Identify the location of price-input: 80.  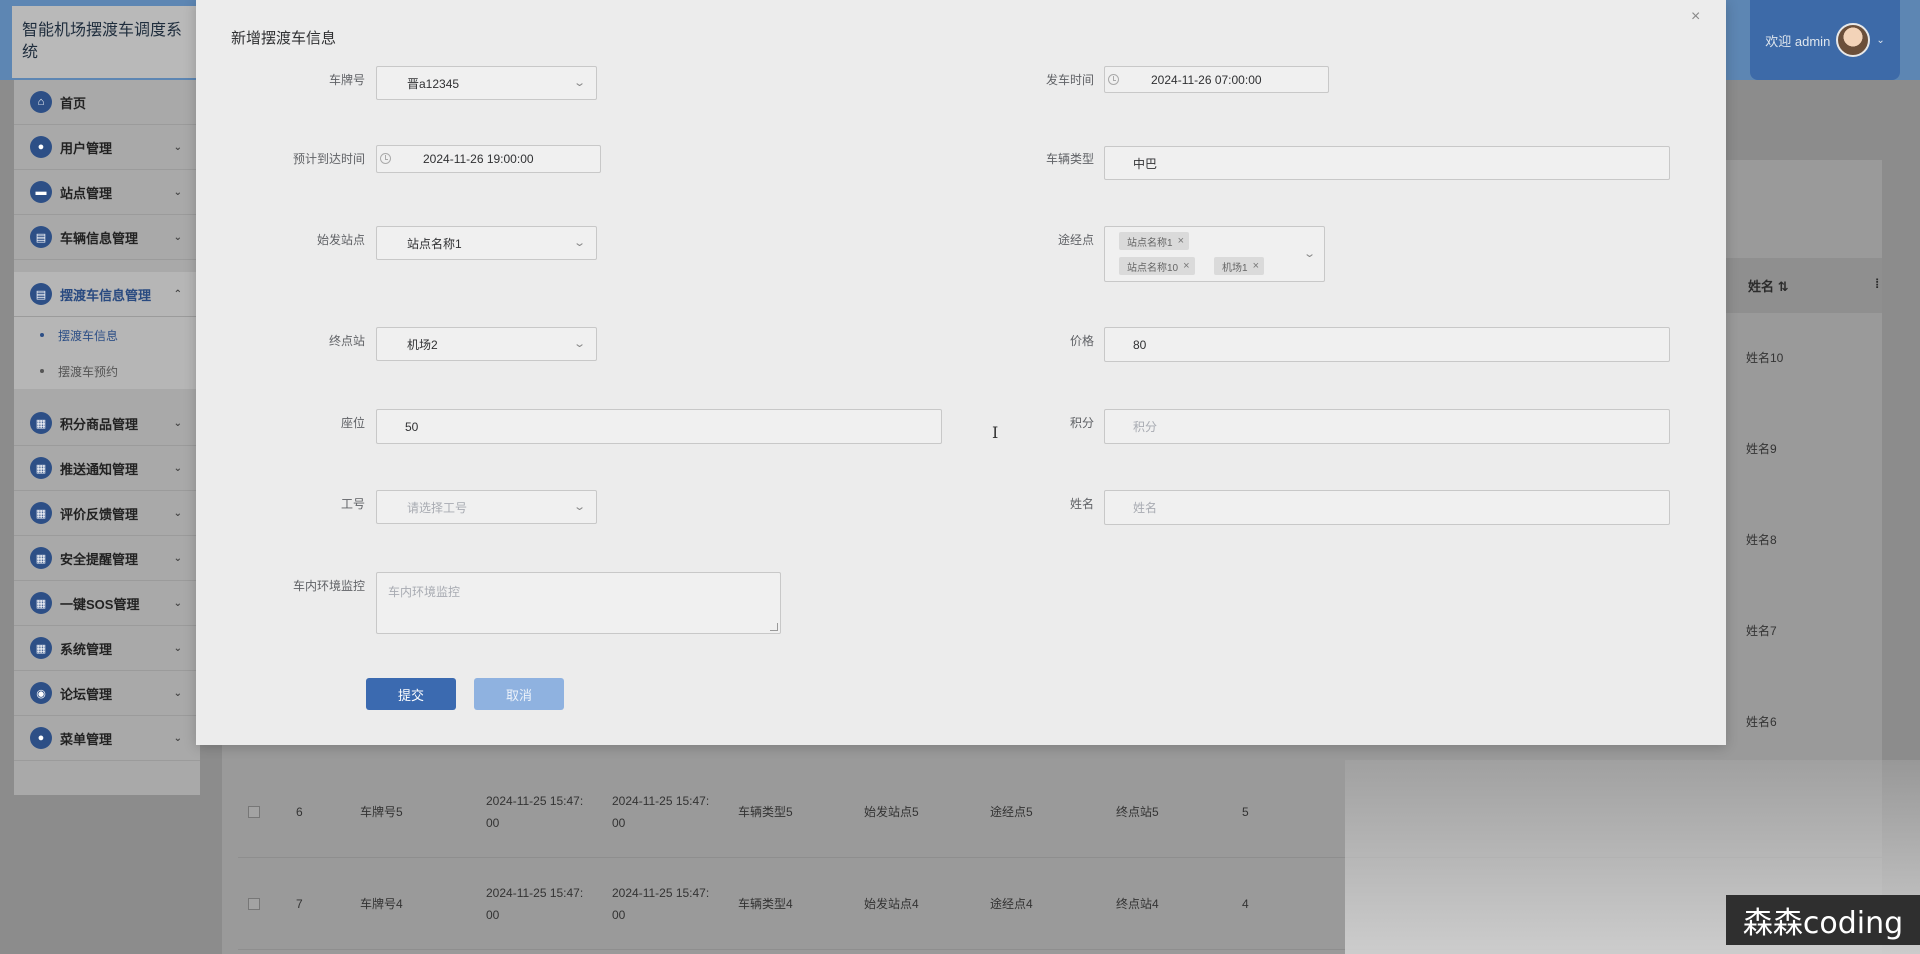
(1387, 344).